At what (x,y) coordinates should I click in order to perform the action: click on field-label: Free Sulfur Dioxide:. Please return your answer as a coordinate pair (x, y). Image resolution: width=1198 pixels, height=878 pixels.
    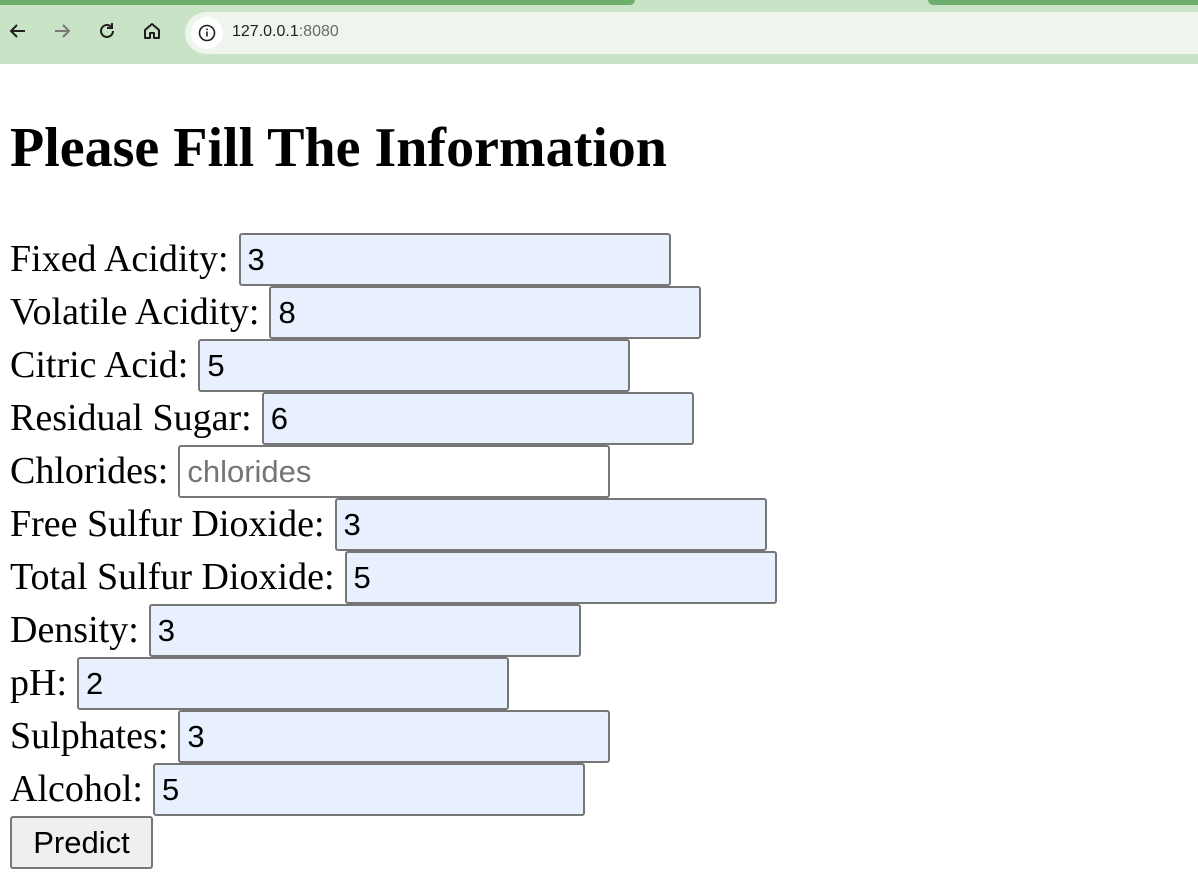
    Looking at the image, I should click on (167, 524).